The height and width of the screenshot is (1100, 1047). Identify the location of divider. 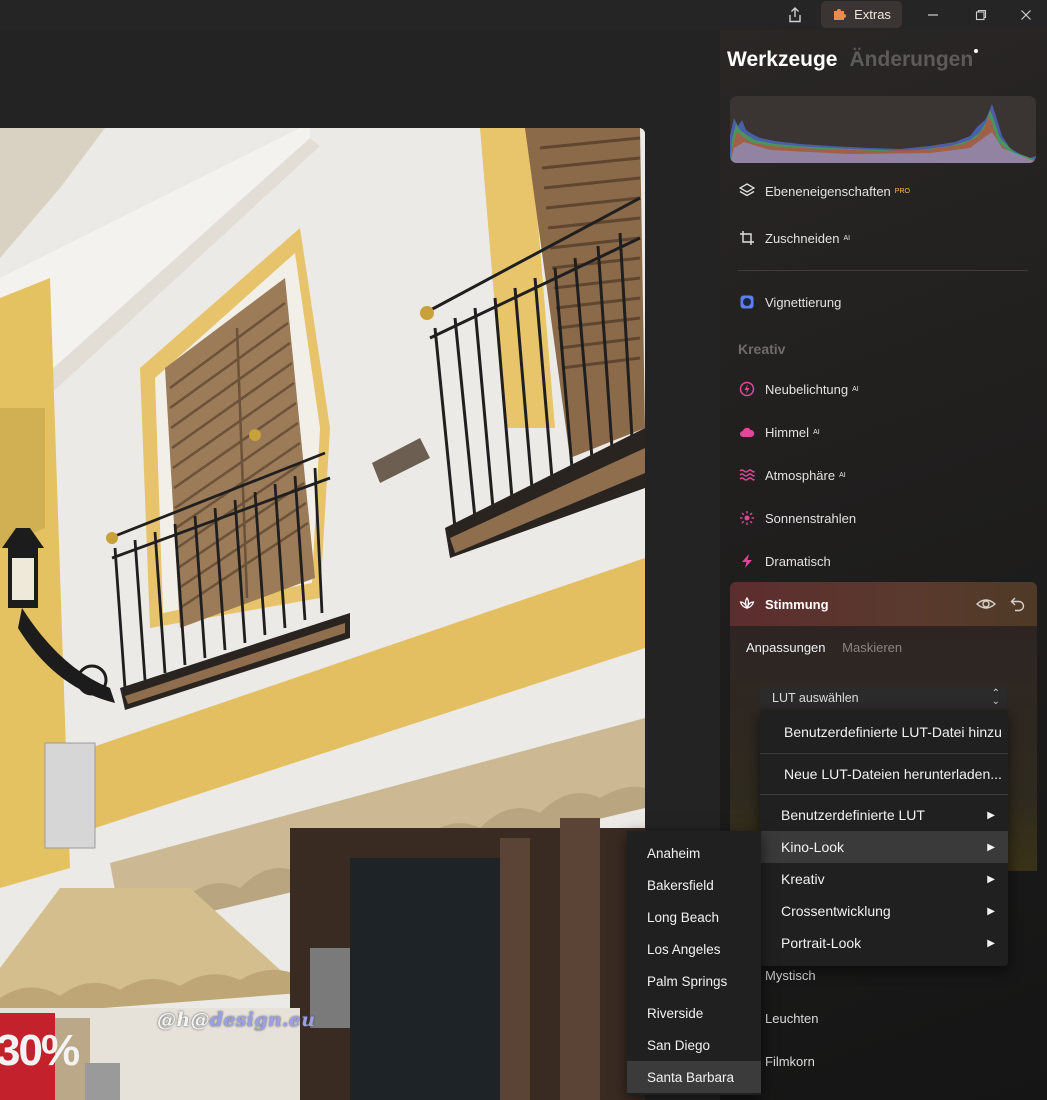
(883, 270).